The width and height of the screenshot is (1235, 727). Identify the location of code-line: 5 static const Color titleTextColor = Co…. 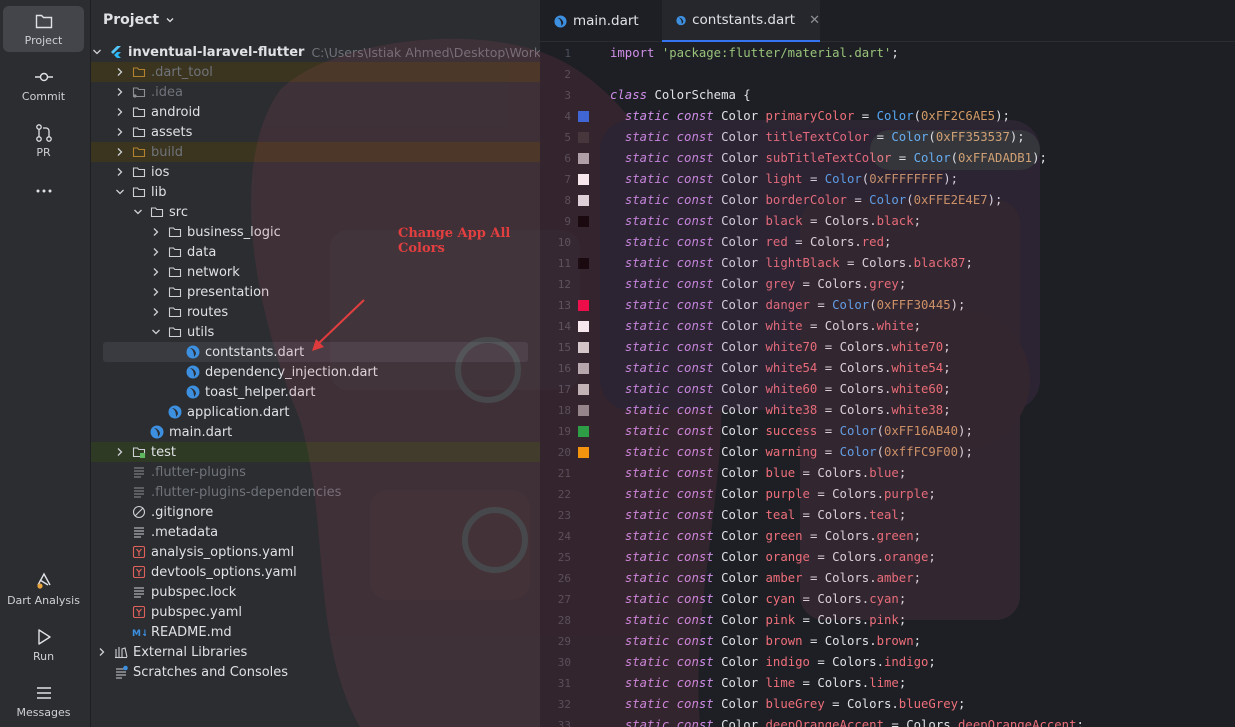
(887, 137).